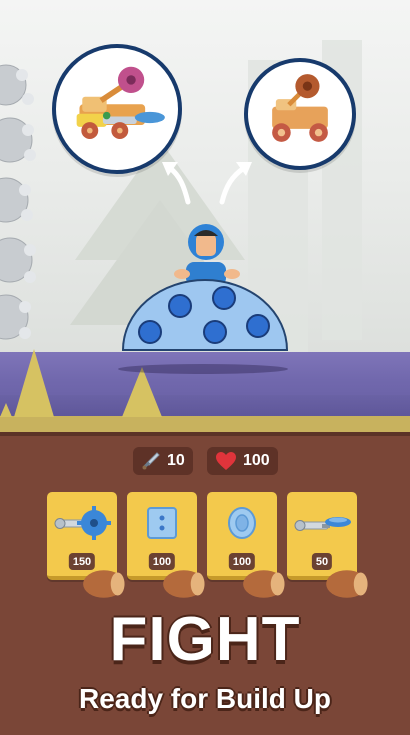 The width and height of the screenshot is (410, 735). I want to click on player-vehicle, so click(205, 287).